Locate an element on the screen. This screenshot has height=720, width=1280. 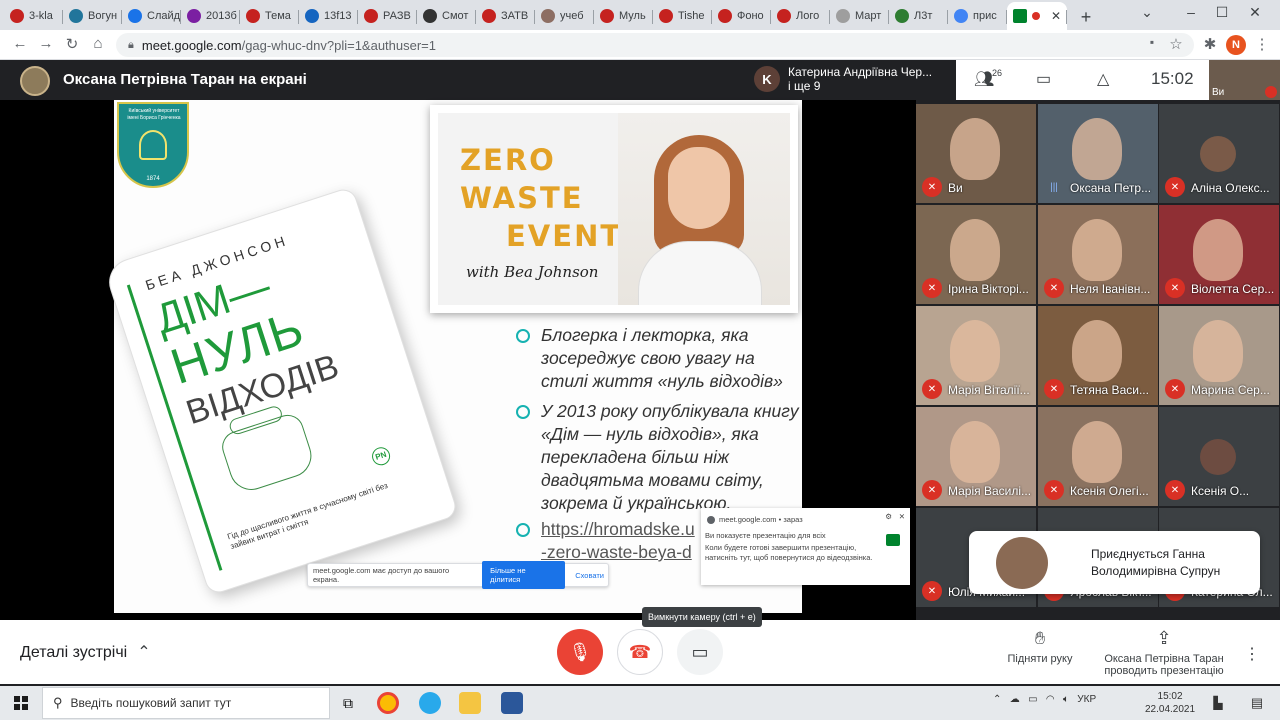
task-view-icon: ⧉ is located at coordinates (348, 703).